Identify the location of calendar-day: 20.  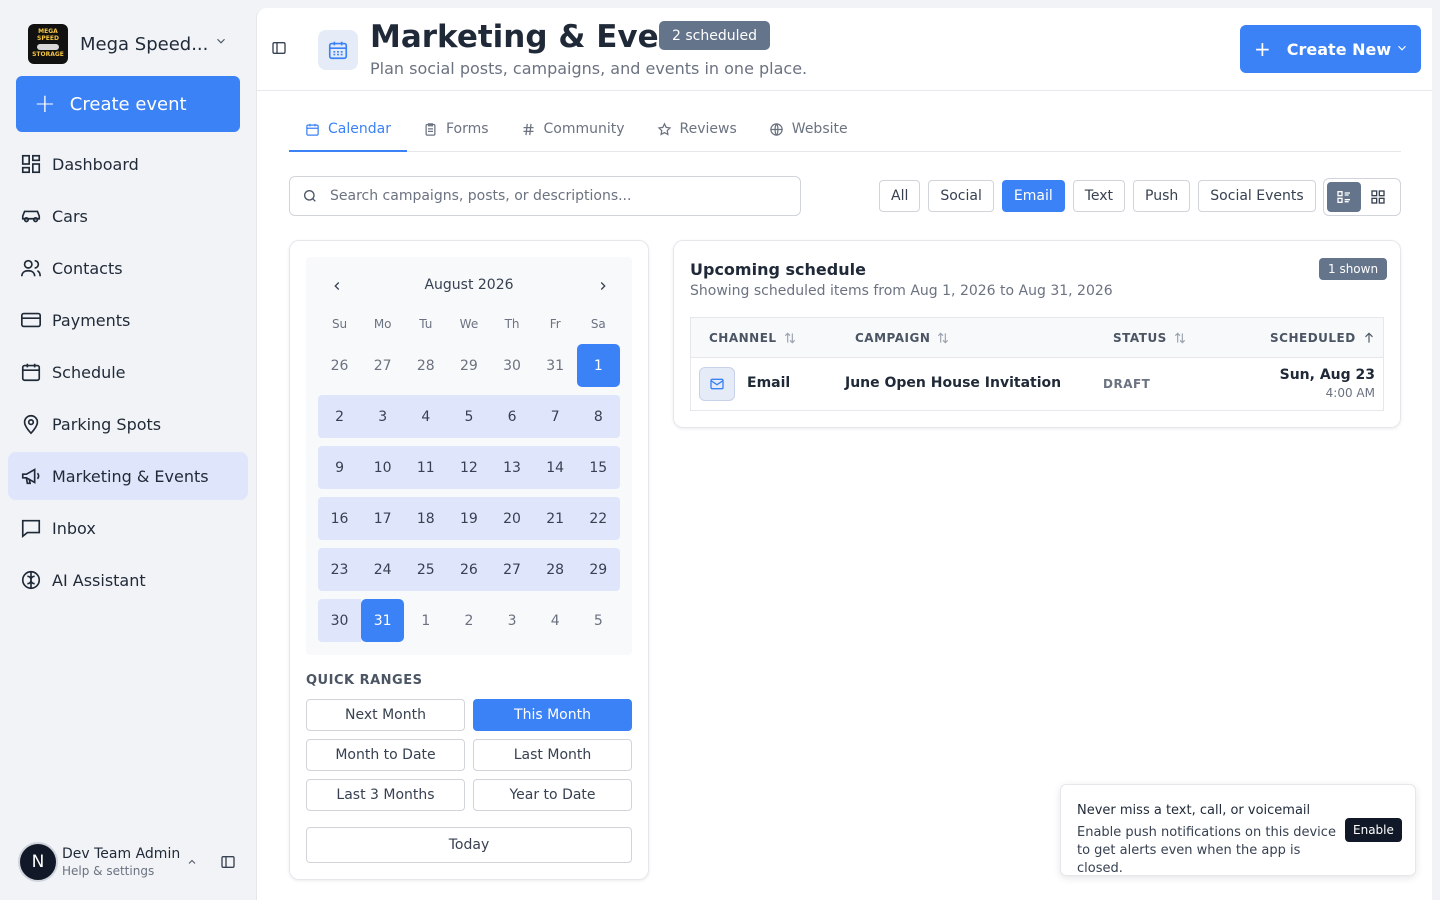
(512, 518).